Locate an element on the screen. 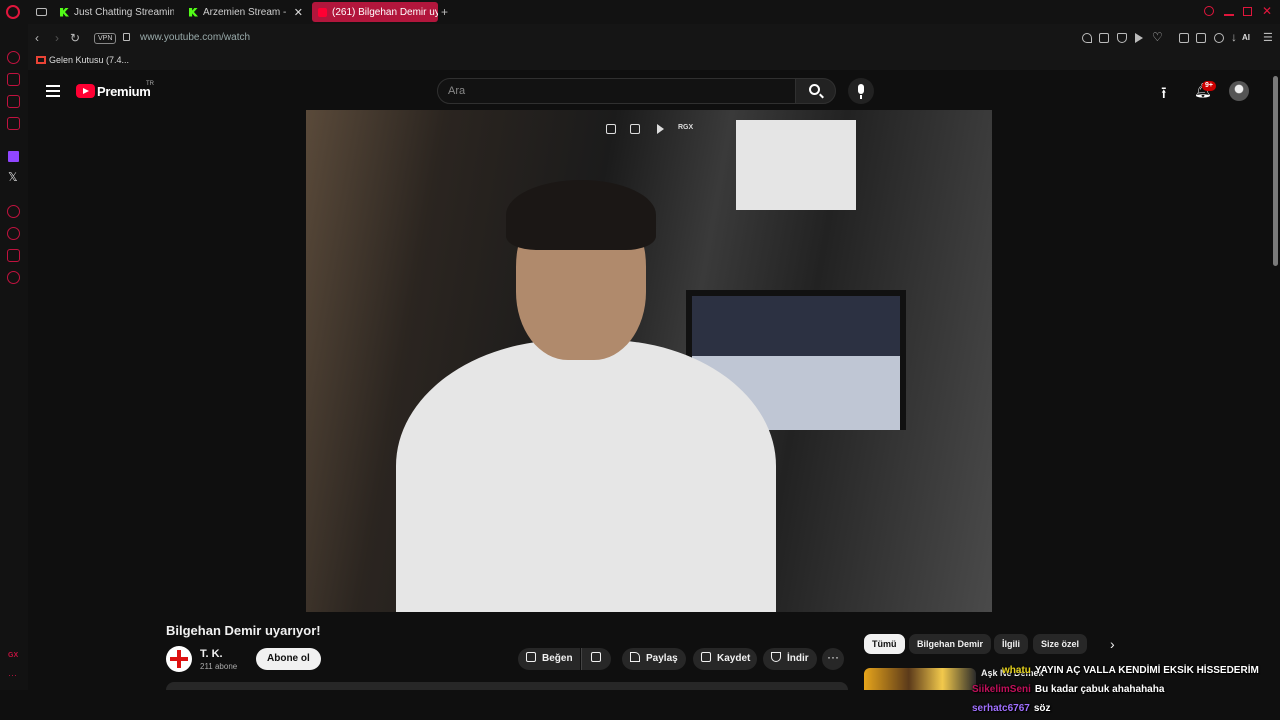  aria-ai-label: AI is located at coordinates (1246, 37).